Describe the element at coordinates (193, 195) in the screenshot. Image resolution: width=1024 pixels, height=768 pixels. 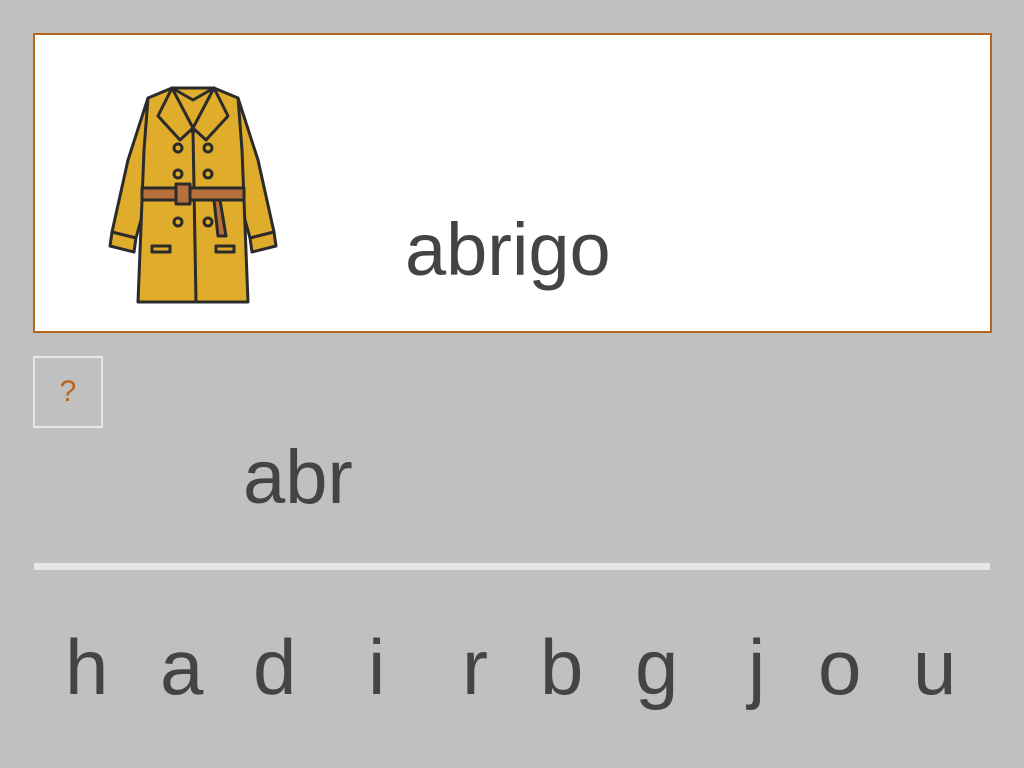
I see `coat-icon` at that location.